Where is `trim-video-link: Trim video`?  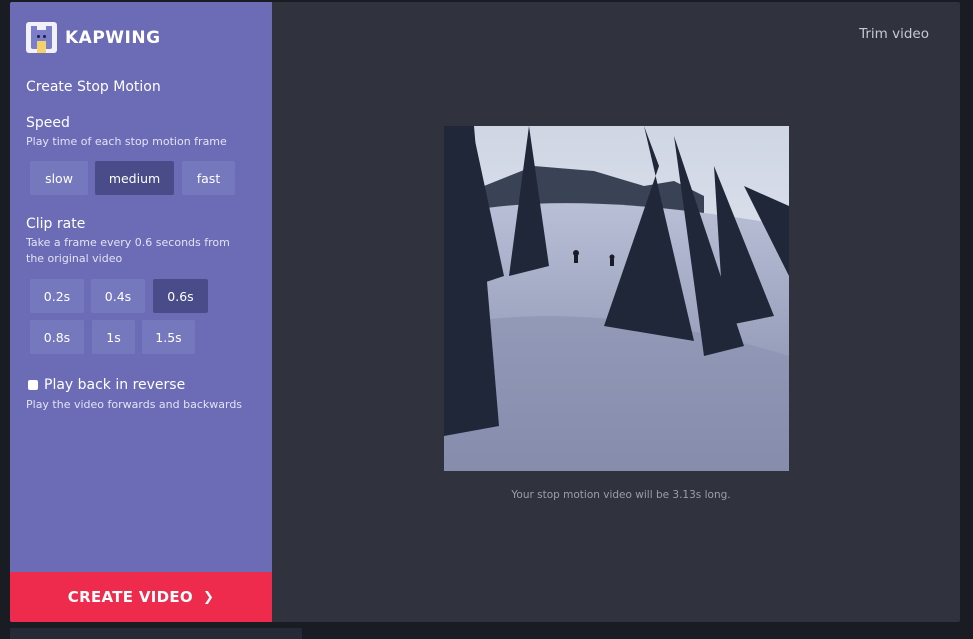 trim-video-link: Trim video is located at coordinates (894, 34).